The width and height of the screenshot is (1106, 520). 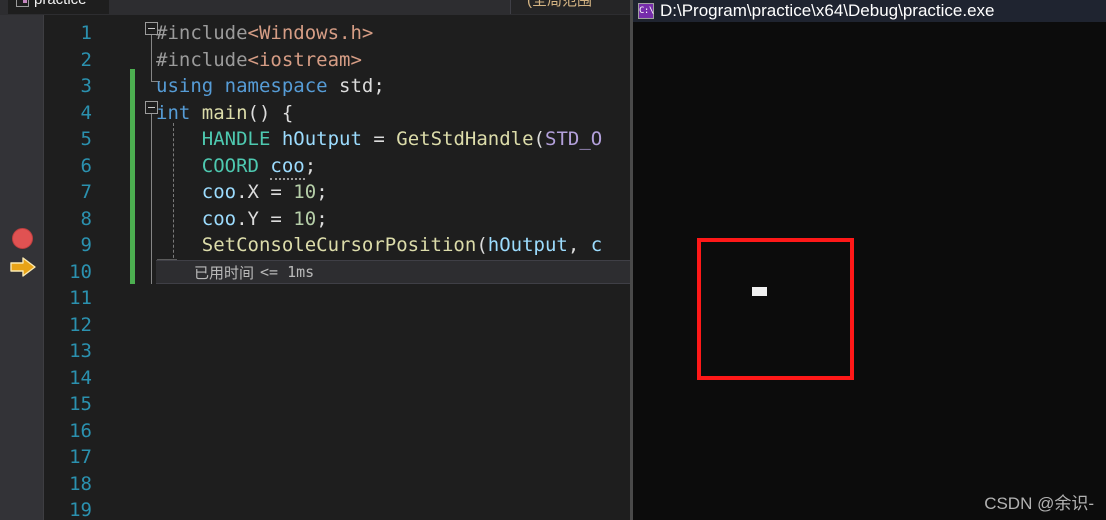 I want to click on code-token: using, so click(x=185, y=86).